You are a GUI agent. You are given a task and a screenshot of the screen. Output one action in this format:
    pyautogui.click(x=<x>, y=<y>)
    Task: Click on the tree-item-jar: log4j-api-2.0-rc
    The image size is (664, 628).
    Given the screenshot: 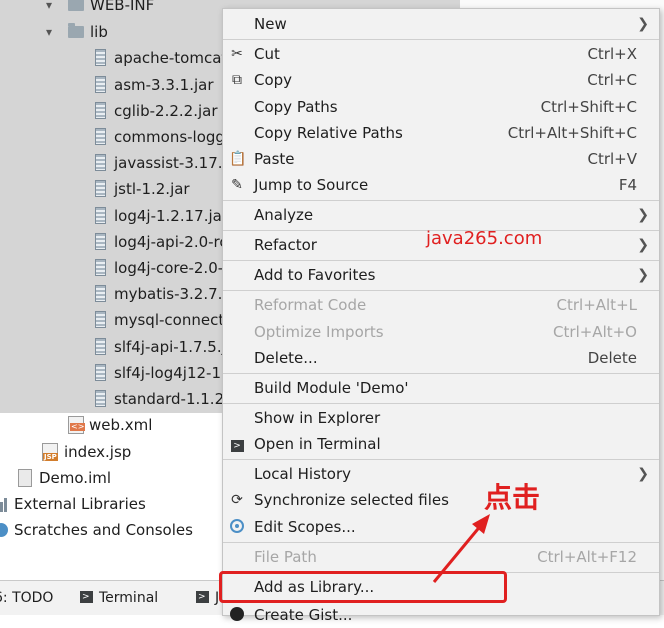 What is the action you would take?
    pyautogui.click(x=114, y=242)
    